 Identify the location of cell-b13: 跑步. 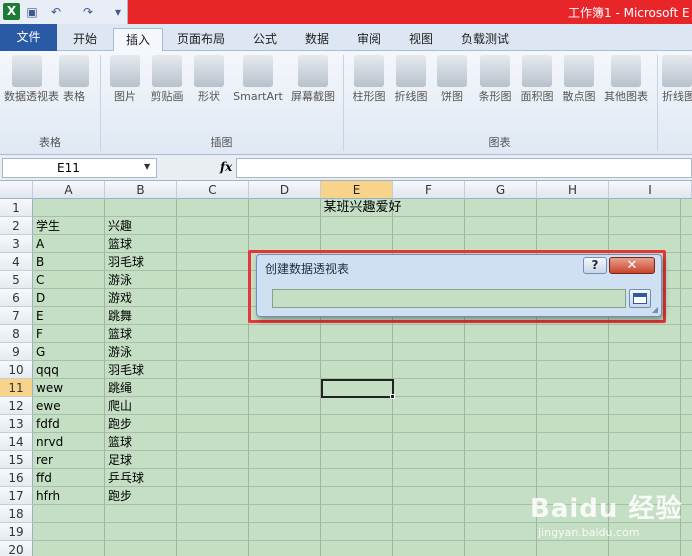
(118, 424).